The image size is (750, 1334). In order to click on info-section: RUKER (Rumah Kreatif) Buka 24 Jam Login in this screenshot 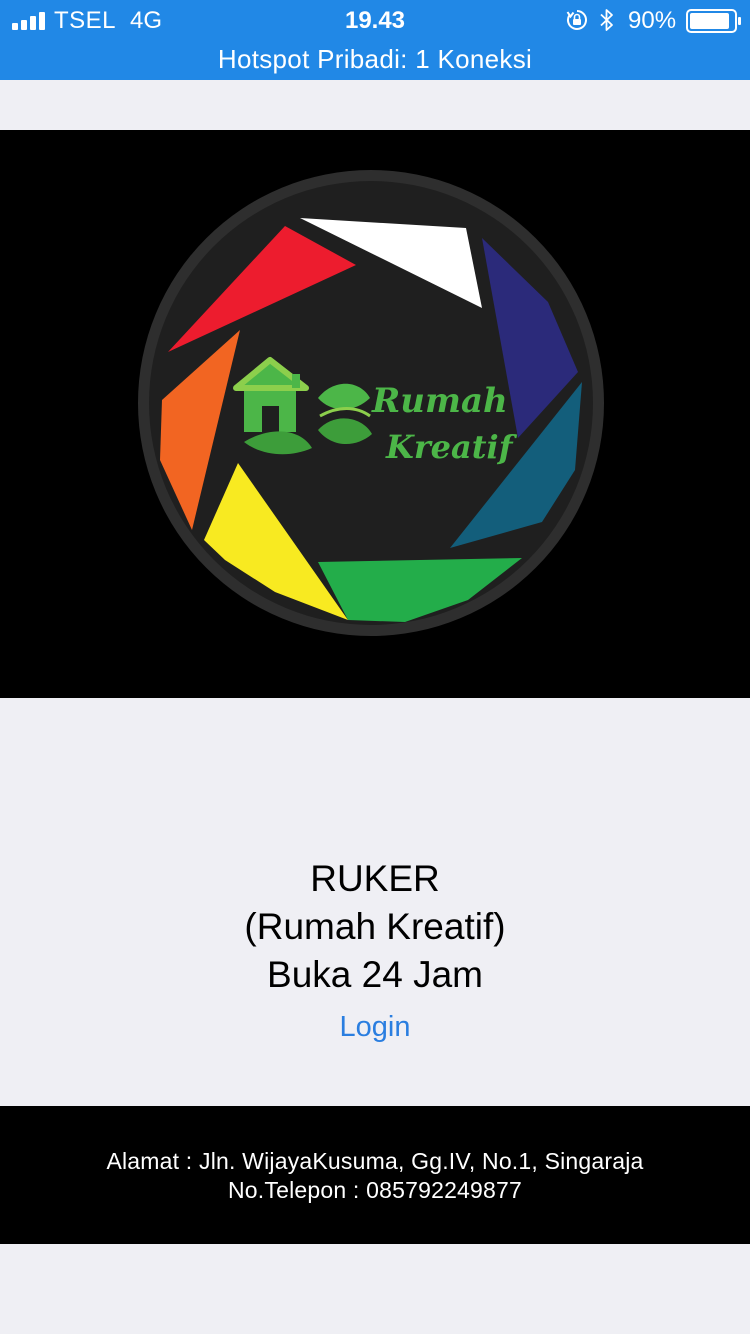, I will do `click(375, 950)`.